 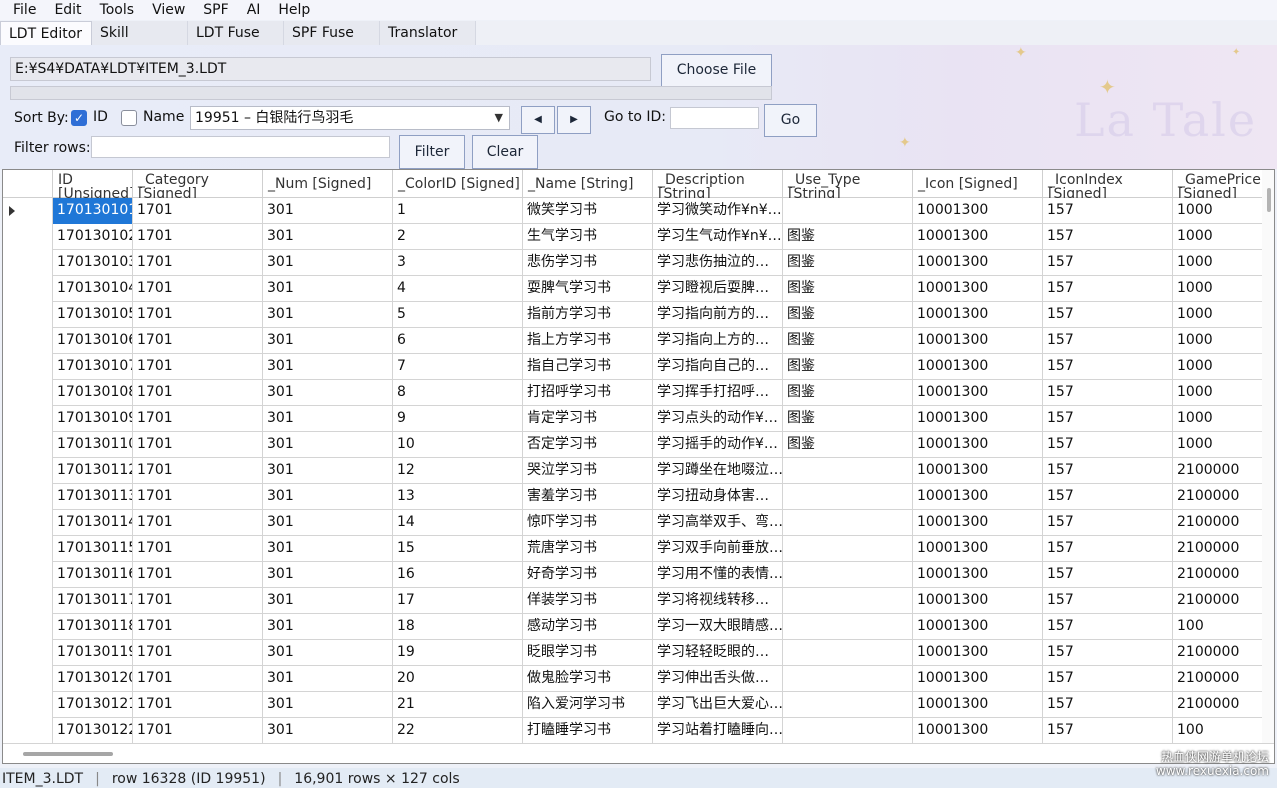 I want to click on row-header-corner, so click(x=28, y=184).